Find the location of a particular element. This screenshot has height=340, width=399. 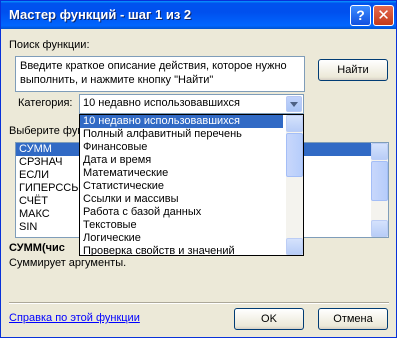

help-link: Справка по этой функции is located at coordinates (74, 318).